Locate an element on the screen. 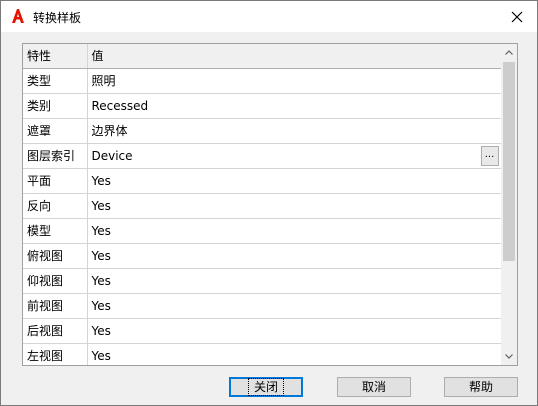  vertical-scrollbar is located at coordinates (509, 204).